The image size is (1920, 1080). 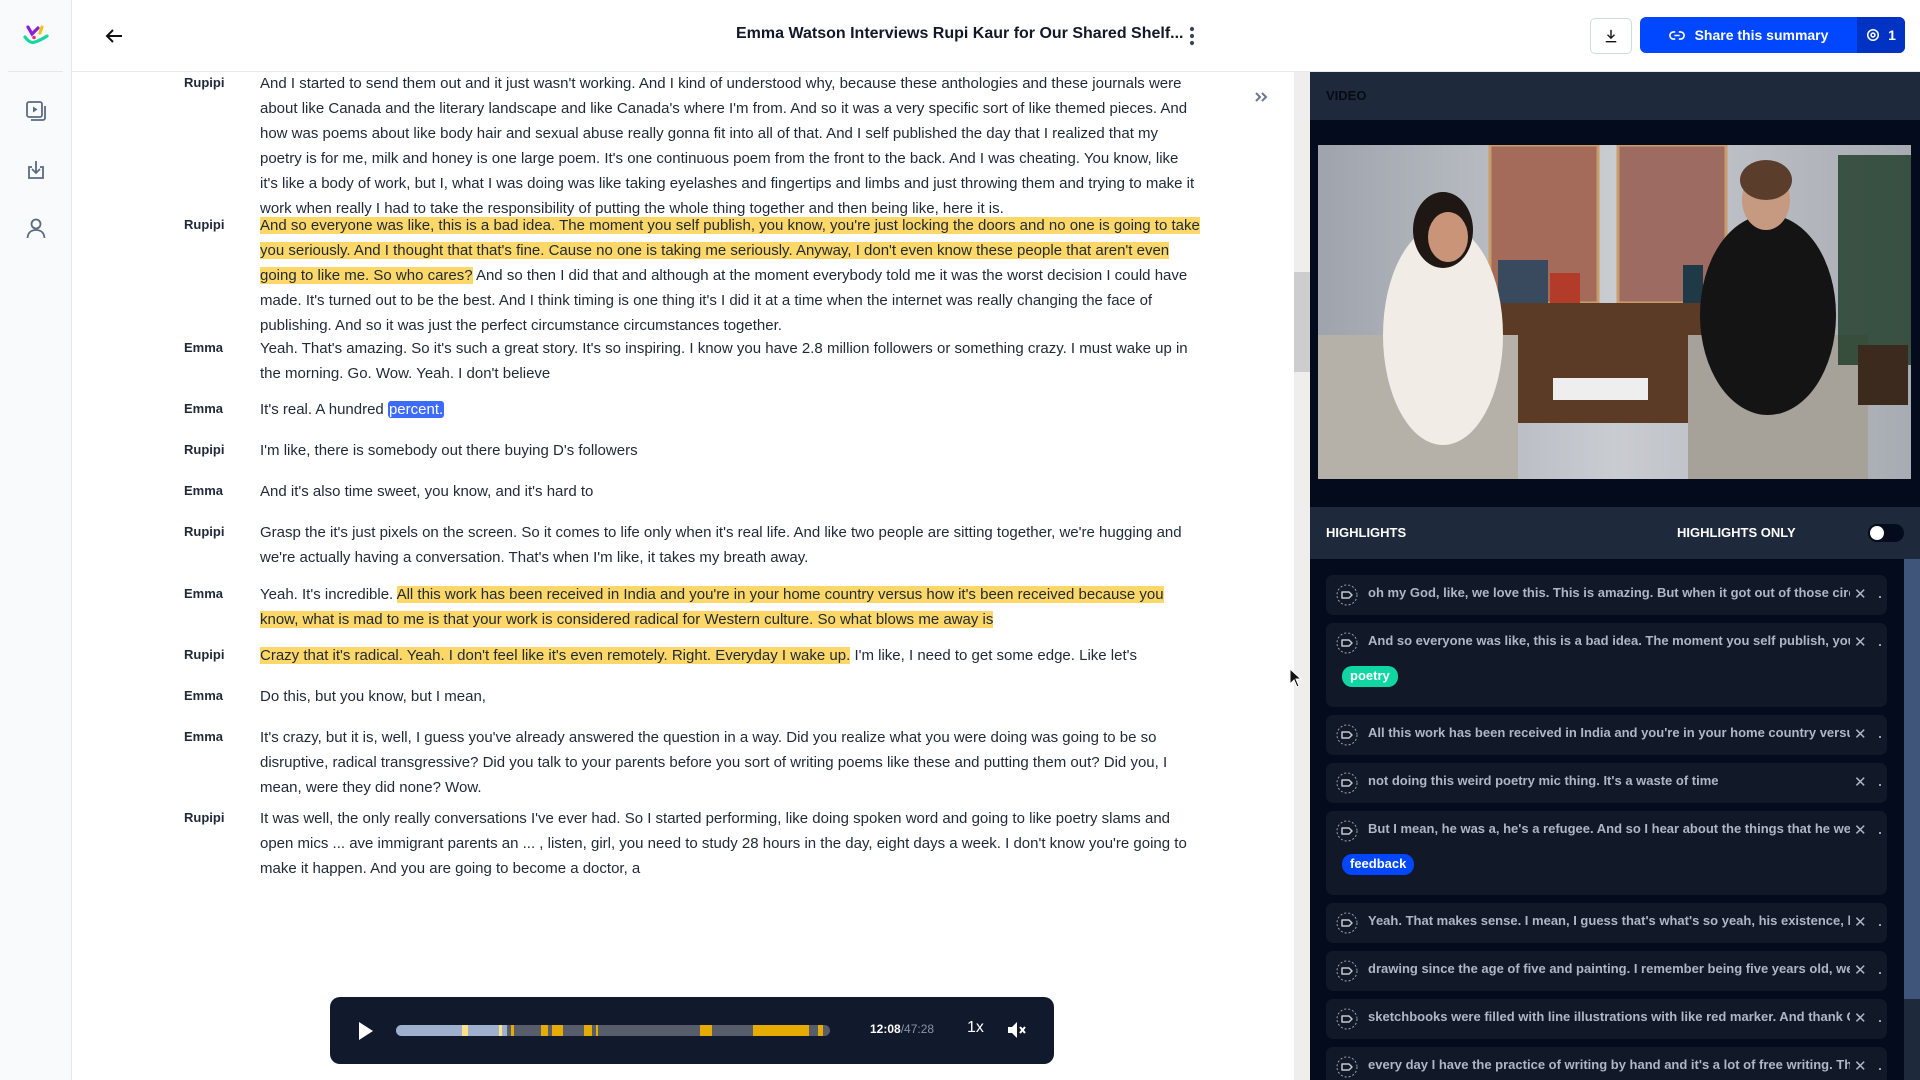 What do you see at coordinates (114, 36) in the screenshot?
I see `back-arrow-icon` at bounding box center [114, 36].